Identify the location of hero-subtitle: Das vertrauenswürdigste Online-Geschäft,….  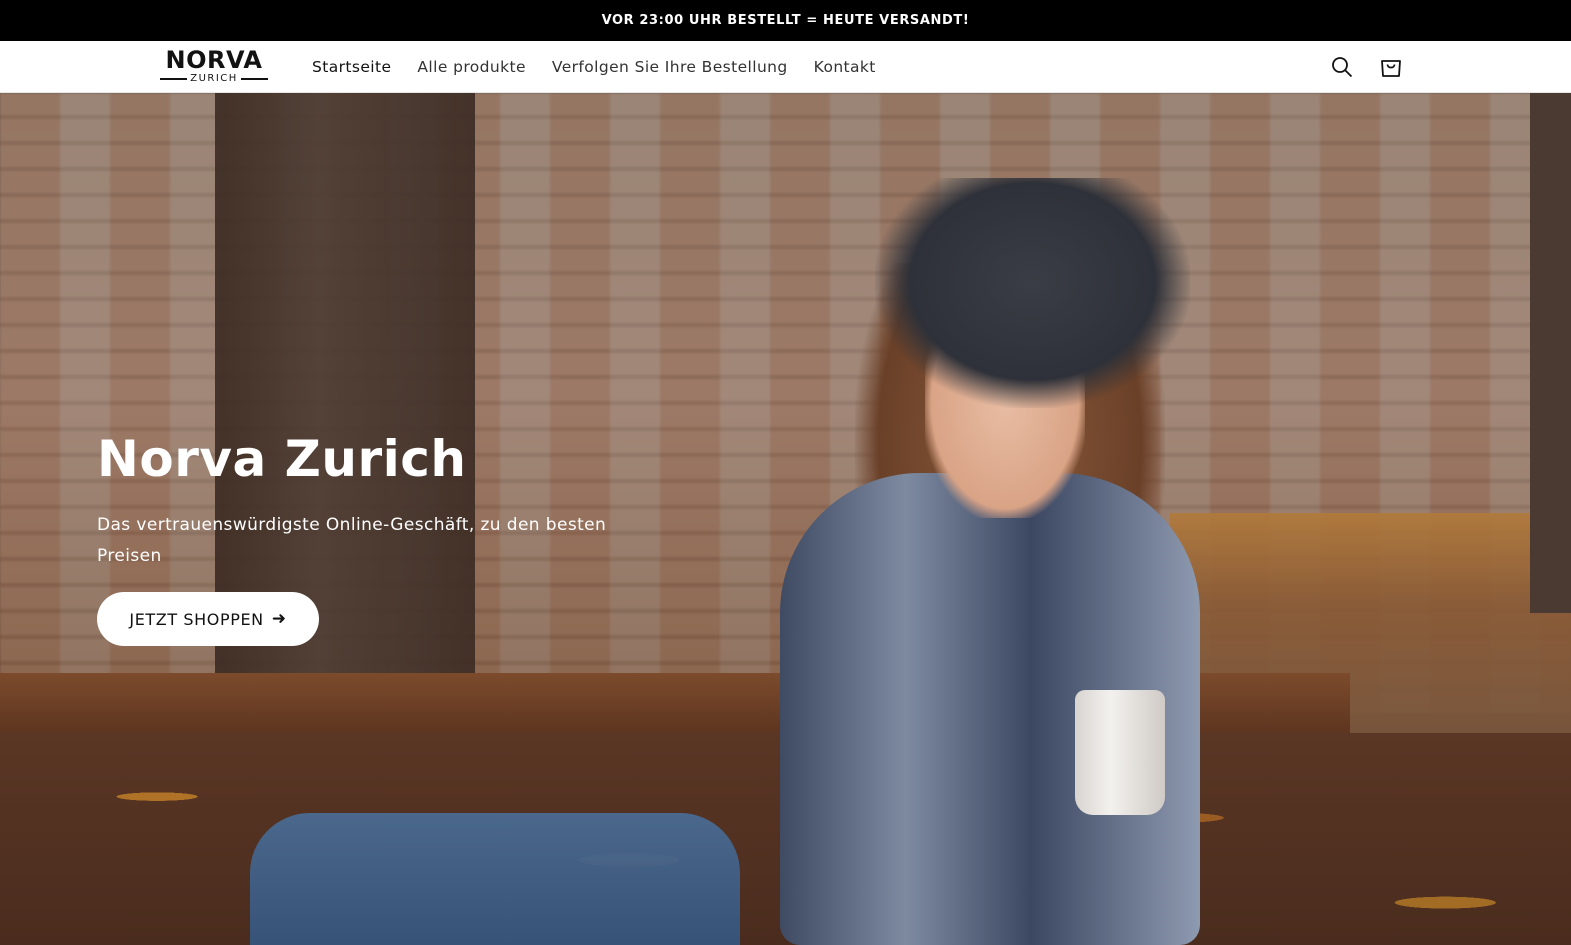
(352, 540).